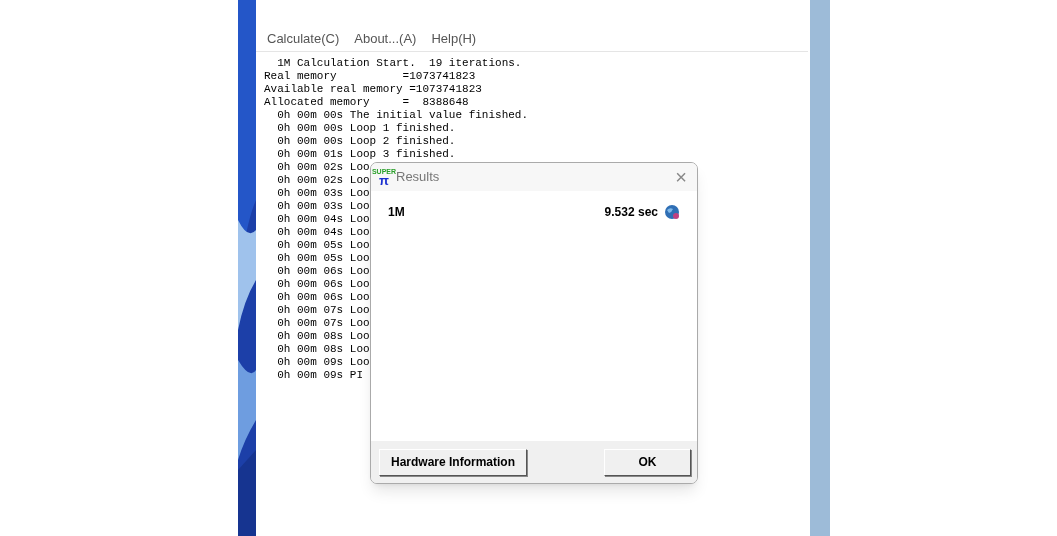 This screenshot has height=536, width=1057. What do you see at coordinates (402, 115) in the screenshot?
I see `log-line: 0h 00m 00s The initial value finished.` at bounding box center [402, 115].